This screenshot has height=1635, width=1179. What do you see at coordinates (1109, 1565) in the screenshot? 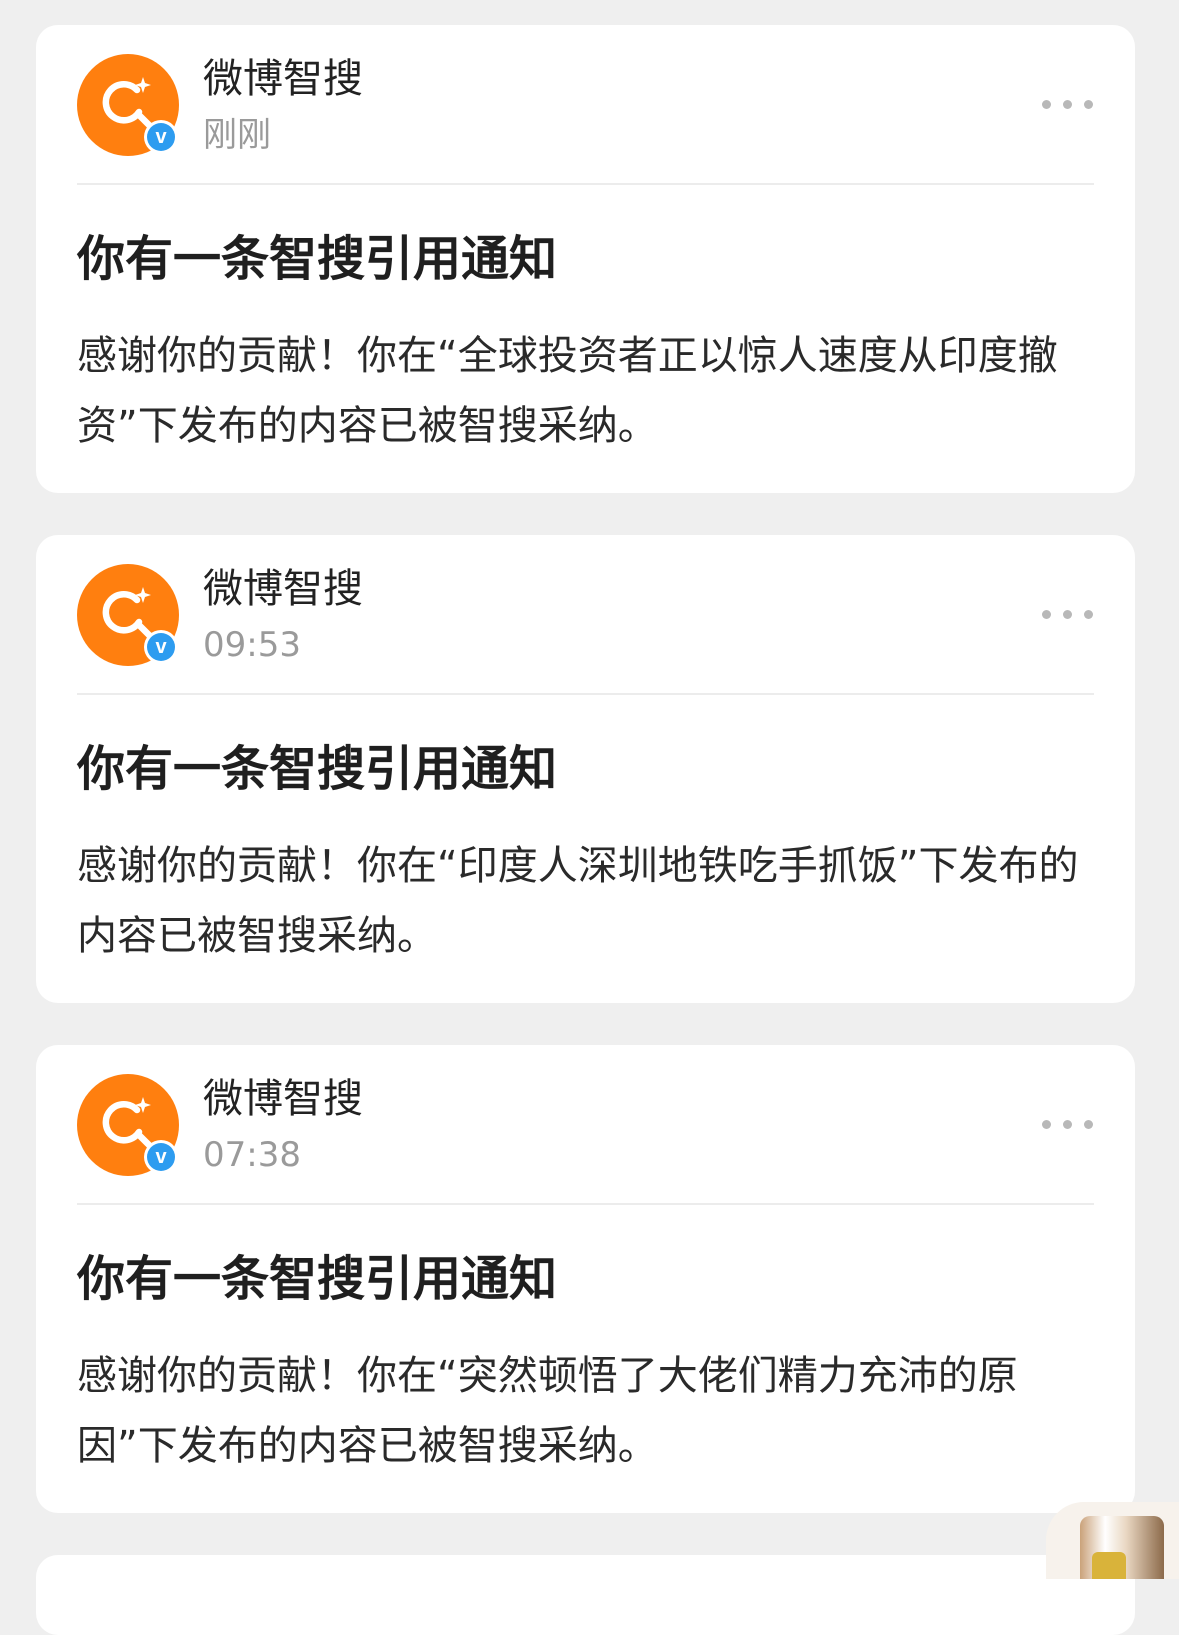
I see `thumbnail-accent` at bounding box center [1109, 1565].